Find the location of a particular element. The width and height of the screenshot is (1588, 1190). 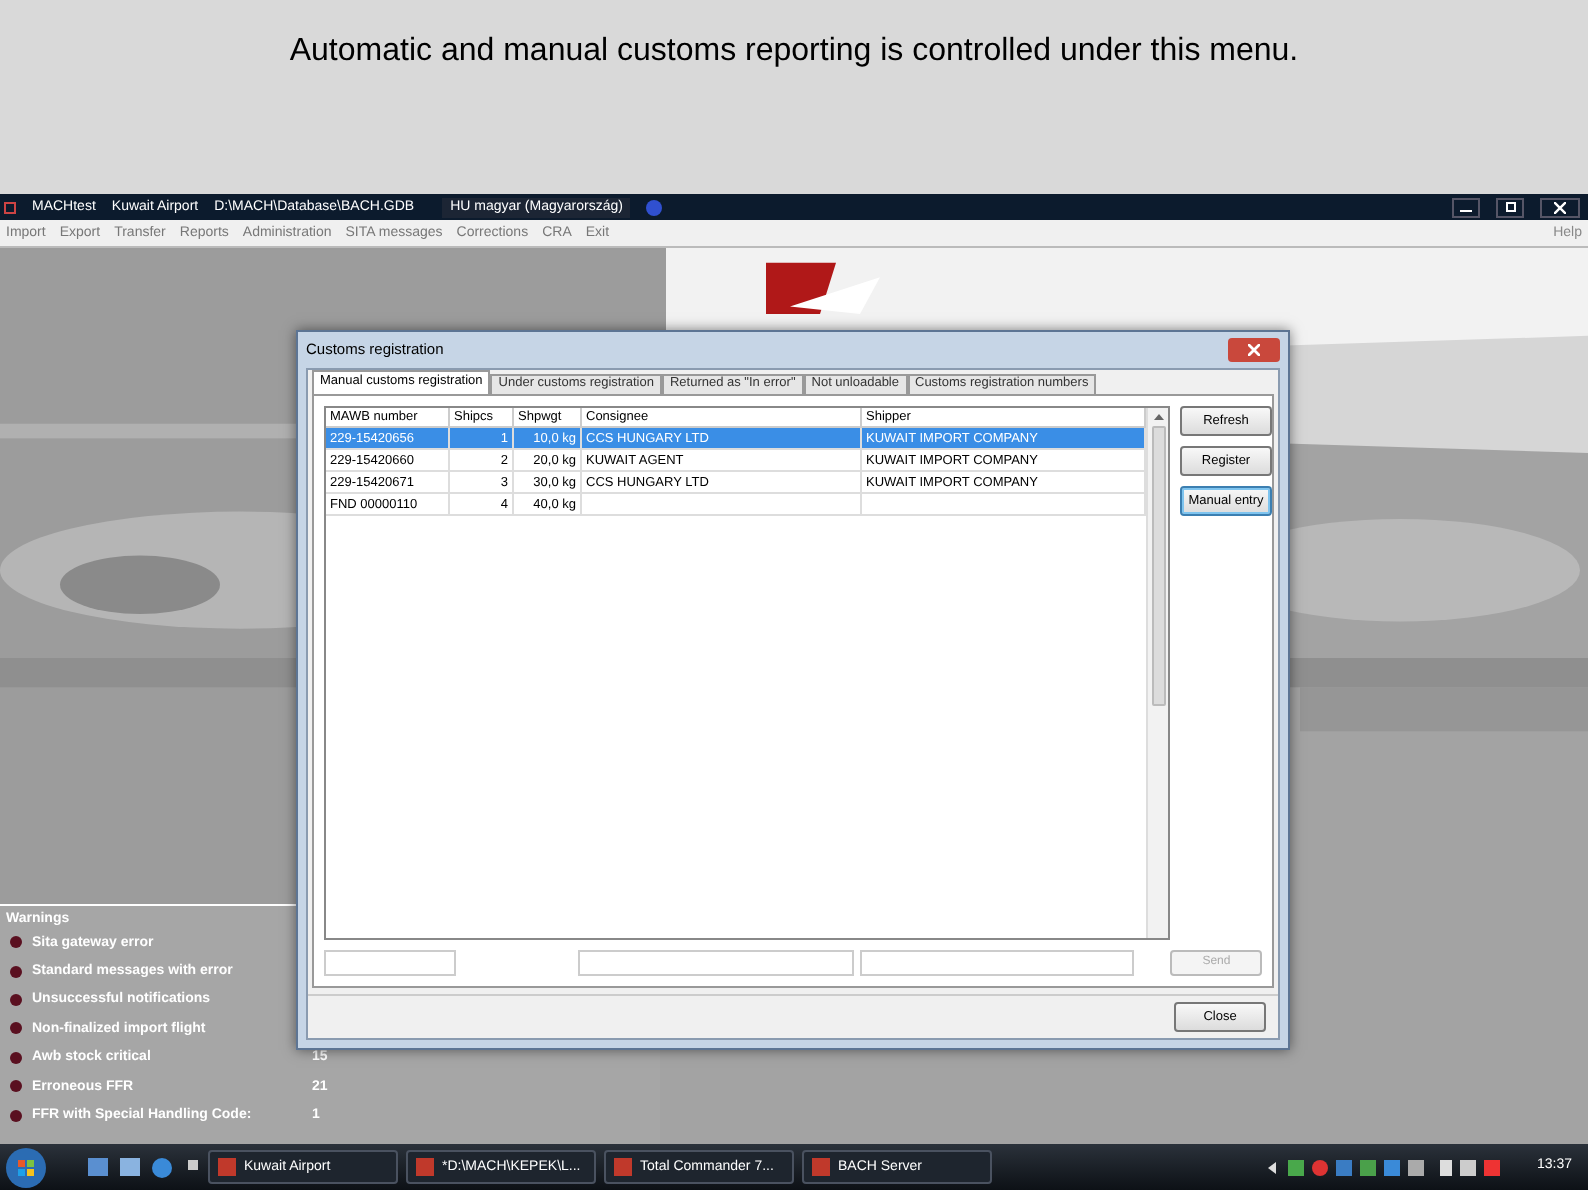

help-icon is located at coordinates (654, 207).